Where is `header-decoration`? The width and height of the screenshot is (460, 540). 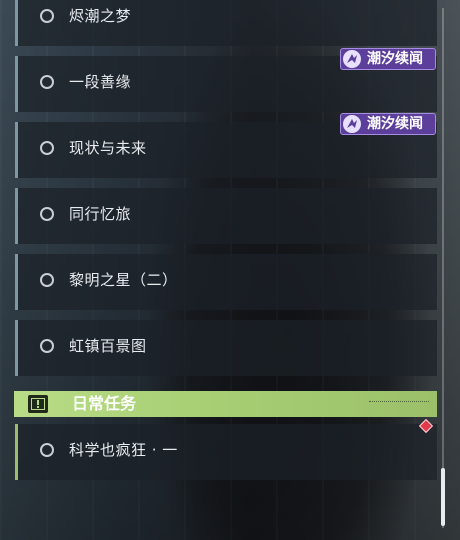
header-decoration is located at coordinates (399, 403).